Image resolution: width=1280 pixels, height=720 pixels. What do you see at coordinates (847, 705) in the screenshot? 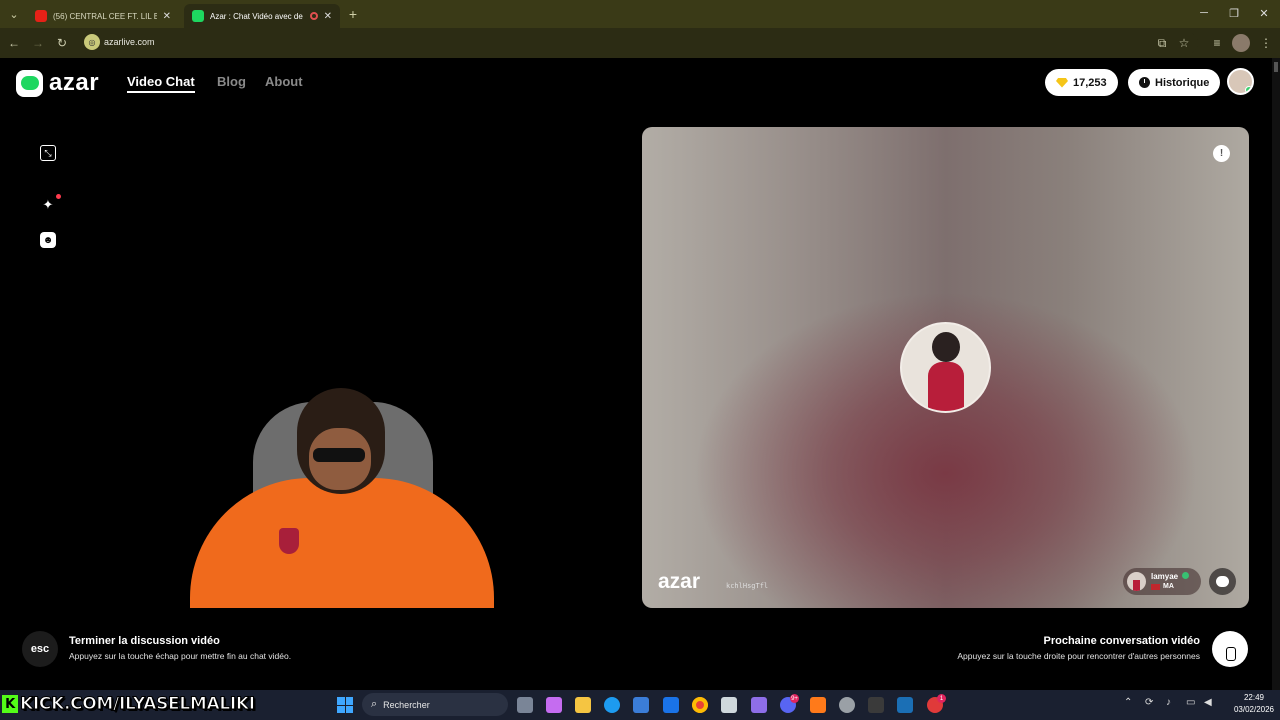
I see `obs-icon` at bounding box center [847, 705].